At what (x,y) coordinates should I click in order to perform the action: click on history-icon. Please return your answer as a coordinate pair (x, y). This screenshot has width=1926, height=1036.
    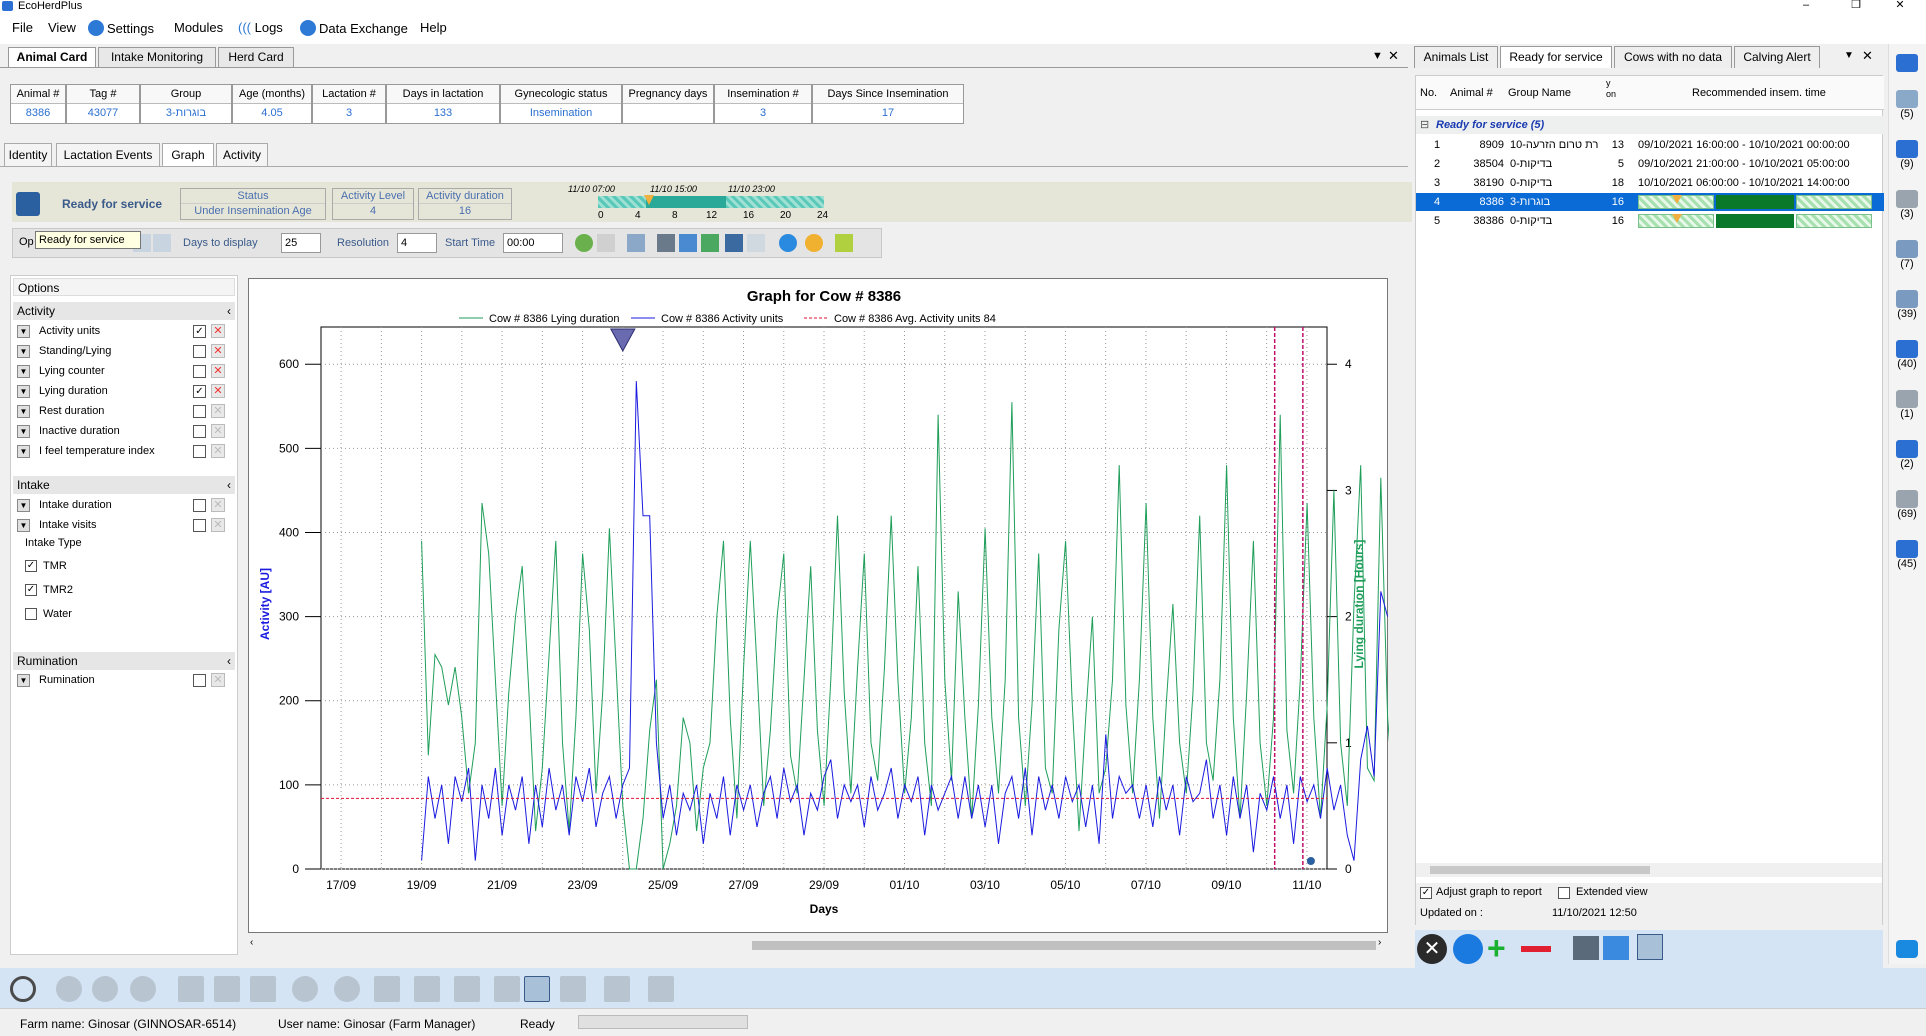
    Looking at the image, I should click on (305, 989).